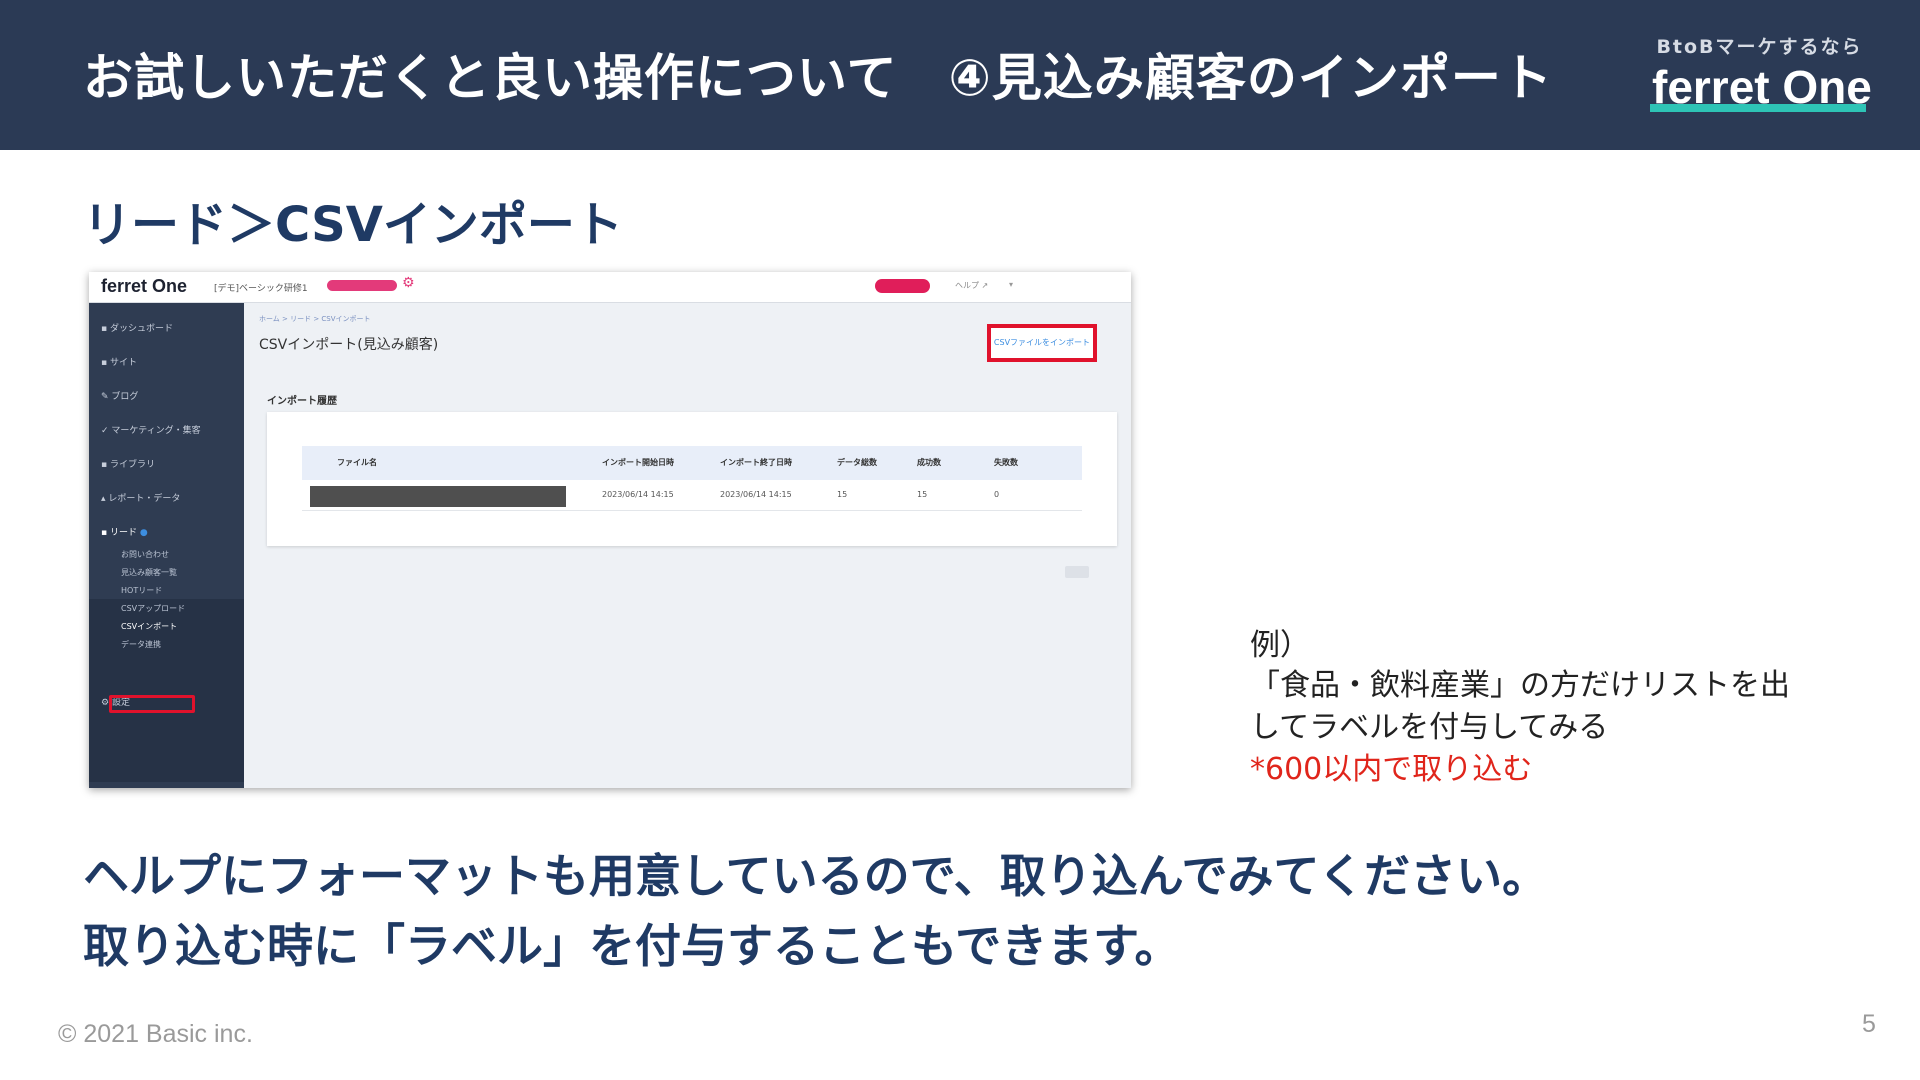  I want to click on example-line-2: してラベルを付与してみる, so click(1429, 727).